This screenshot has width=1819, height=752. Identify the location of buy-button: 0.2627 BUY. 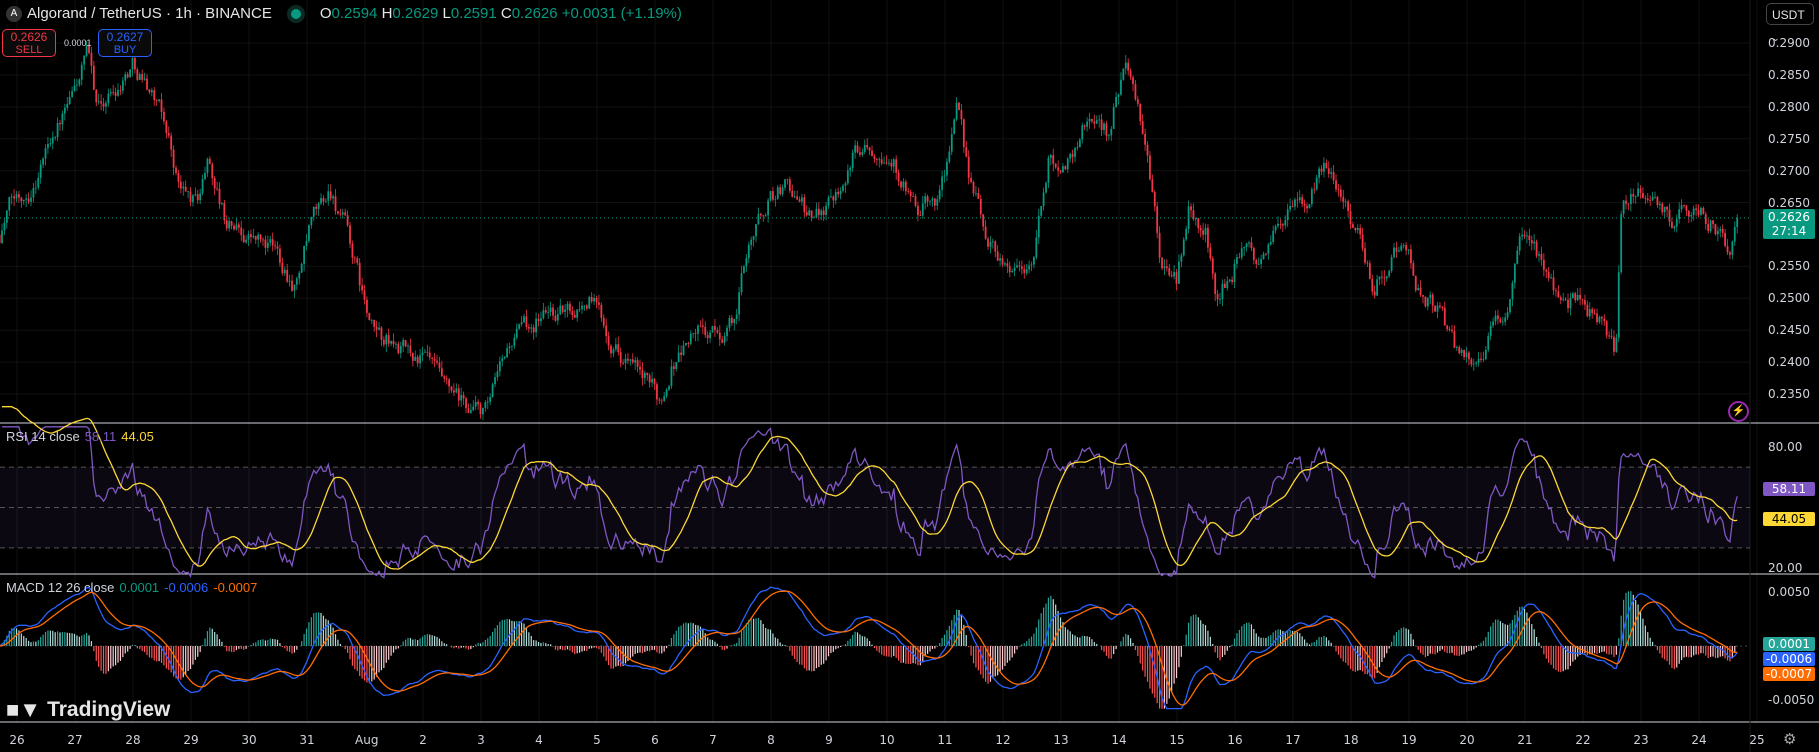
(125, 43).